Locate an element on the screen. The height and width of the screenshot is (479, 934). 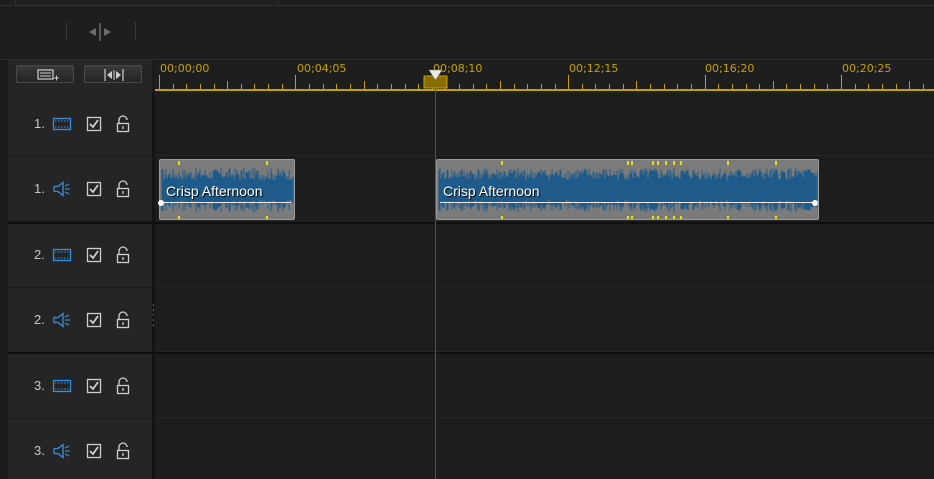
ruler-label: 00;20;25 is located at coordinates (867, 68).